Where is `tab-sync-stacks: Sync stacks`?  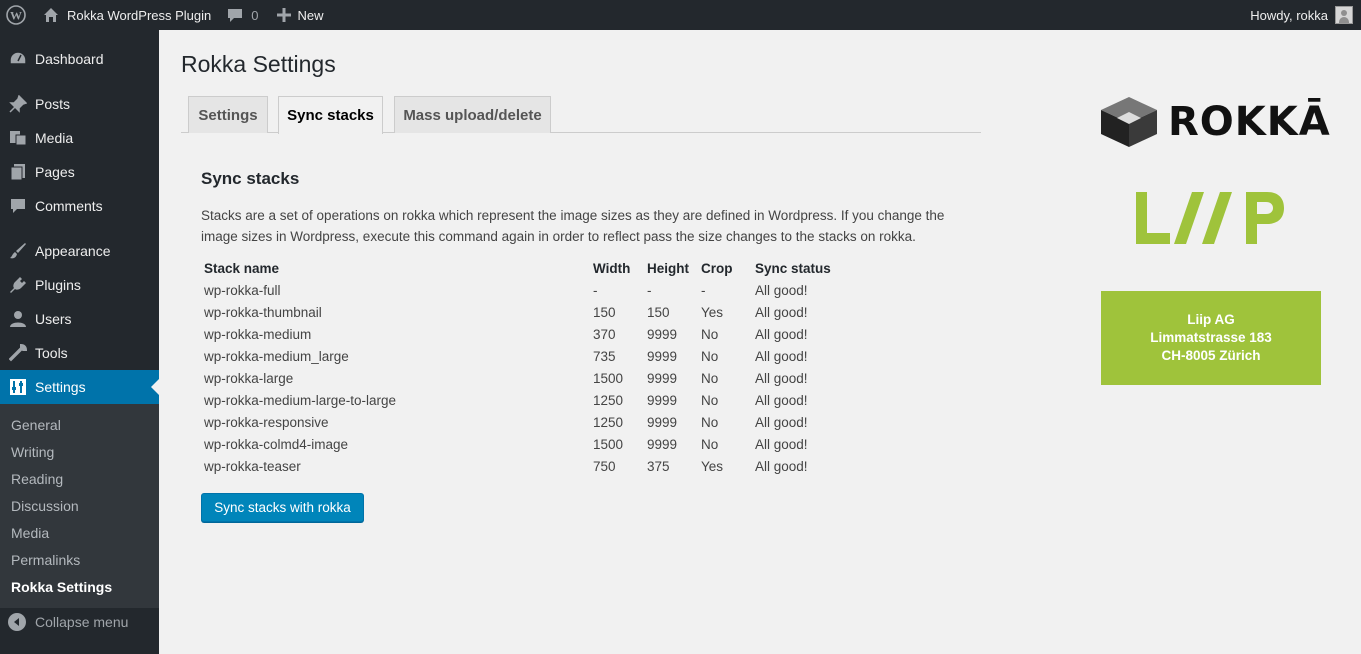
tab-sync-stacks: Sync stacks is located at coordinates (330, 115).